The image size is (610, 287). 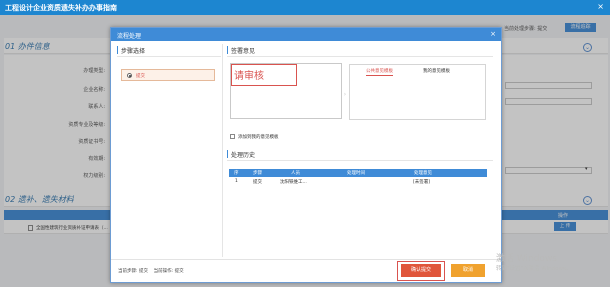 I want to click on row-step: 提交, so click(x=257, y=182).